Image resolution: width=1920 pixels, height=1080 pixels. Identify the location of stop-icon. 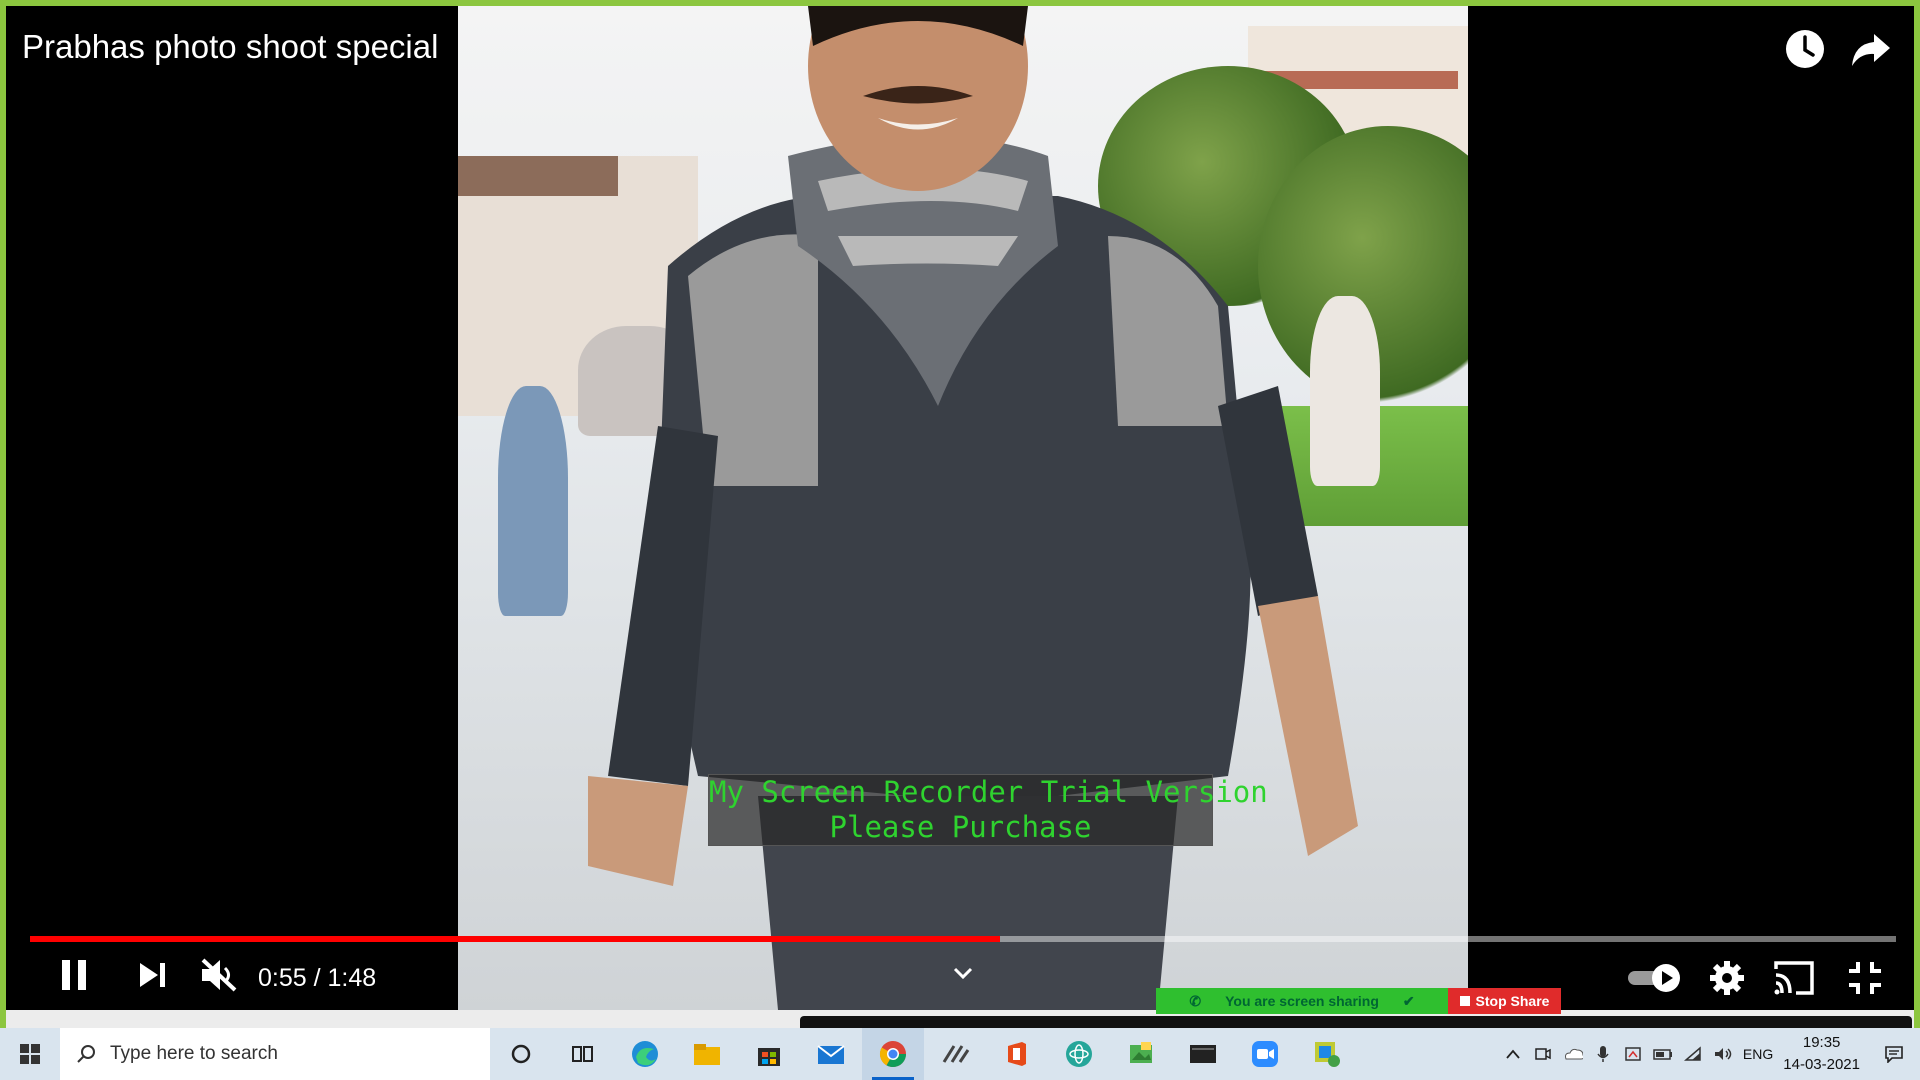
(1464, 1001).